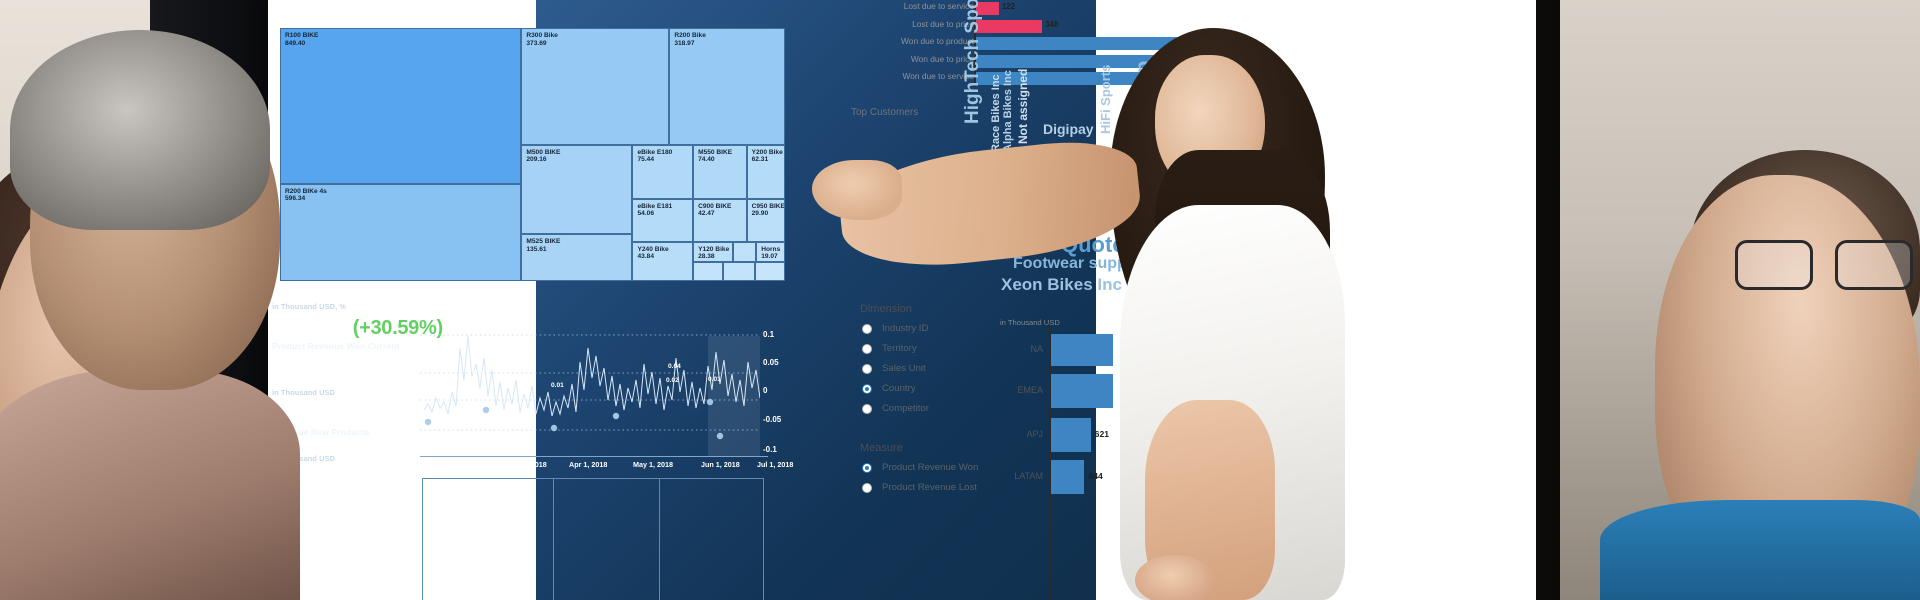 Image resolution: width=1920 pixels, height=600 pixels. I want to click on region-value: 621, so click(1102, 434).